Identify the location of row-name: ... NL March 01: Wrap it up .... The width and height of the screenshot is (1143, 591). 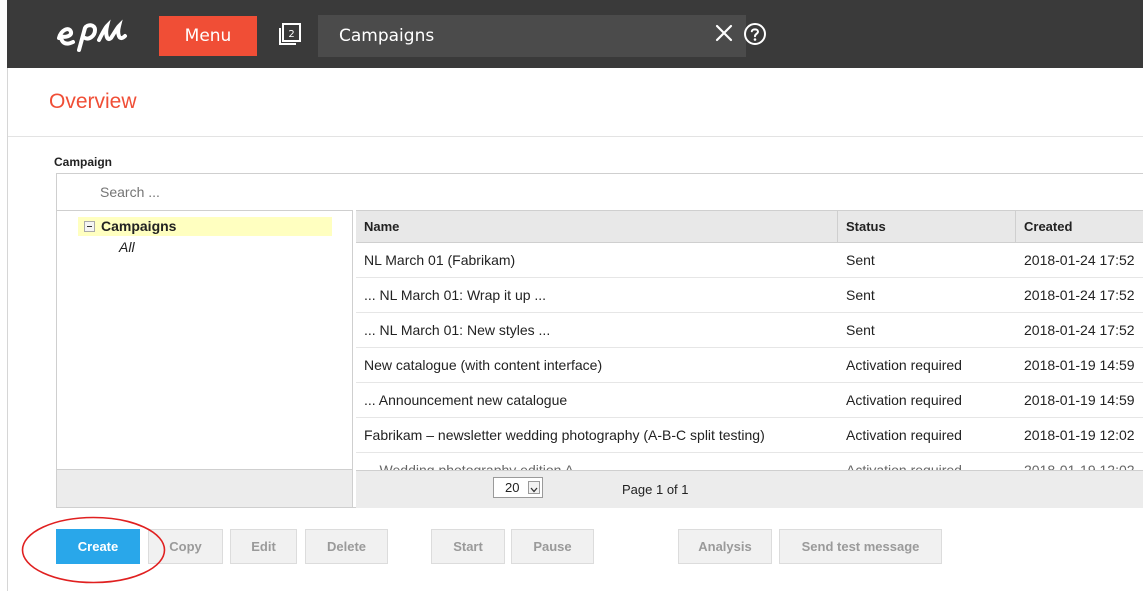
(455, 295).